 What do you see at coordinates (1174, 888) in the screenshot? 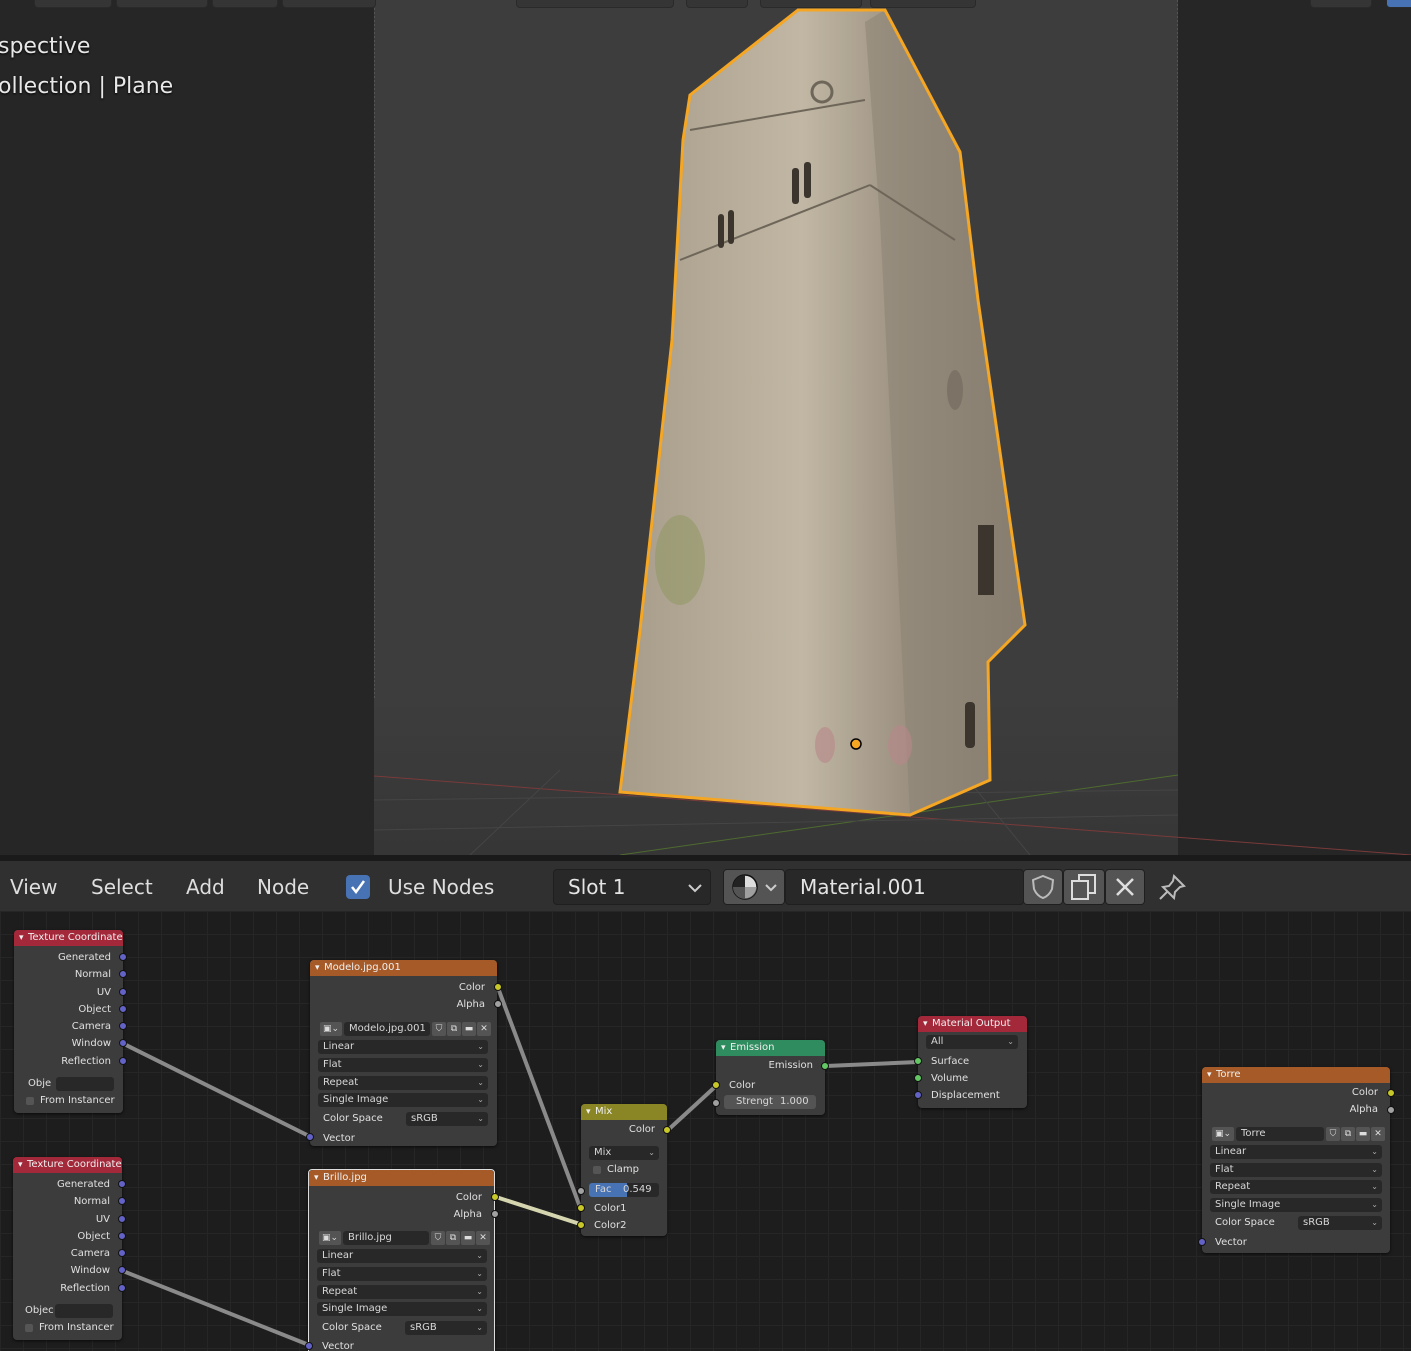
I see `pin-button` at bounding box center [1174, 888].